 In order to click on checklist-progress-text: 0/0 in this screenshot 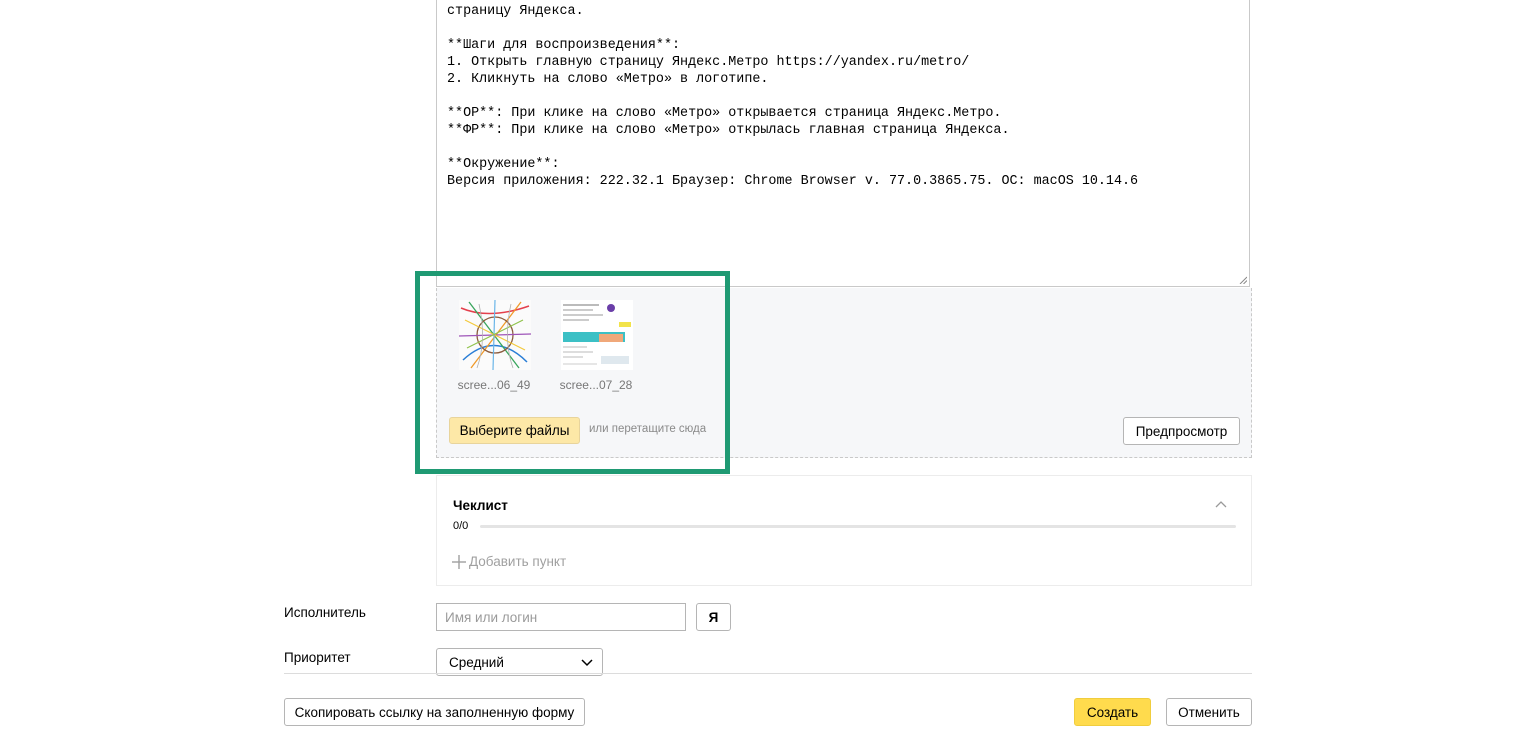, I will do `click(461, 526)`.